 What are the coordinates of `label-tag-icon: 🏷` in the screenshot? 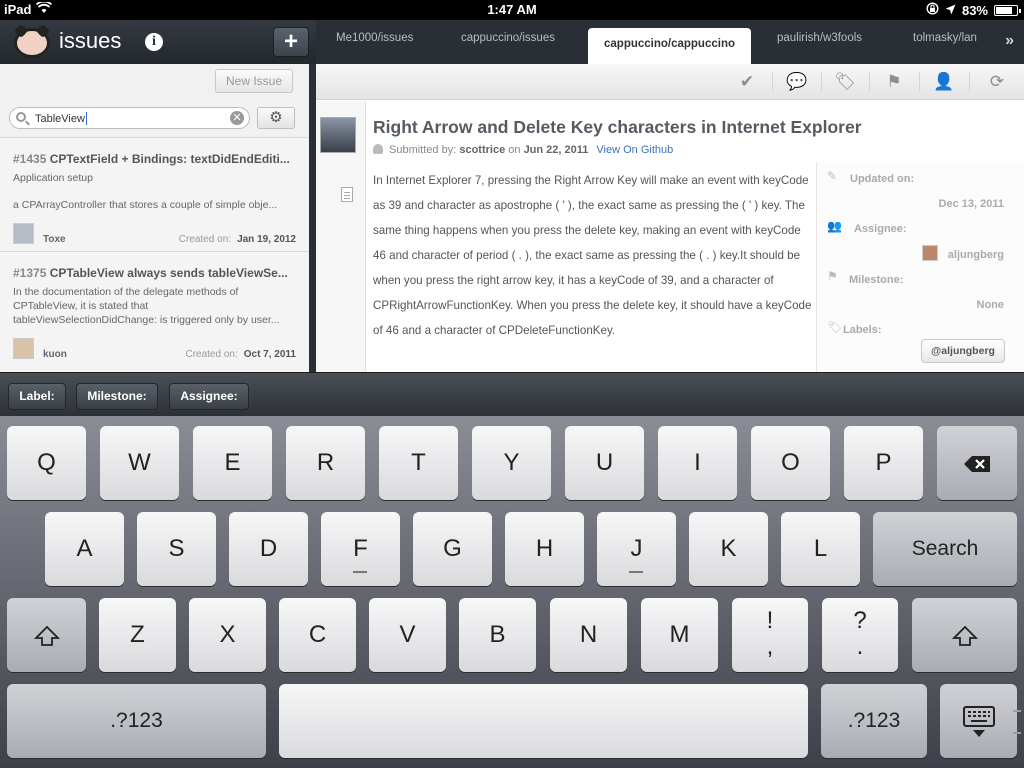 It's located at (845, 82).